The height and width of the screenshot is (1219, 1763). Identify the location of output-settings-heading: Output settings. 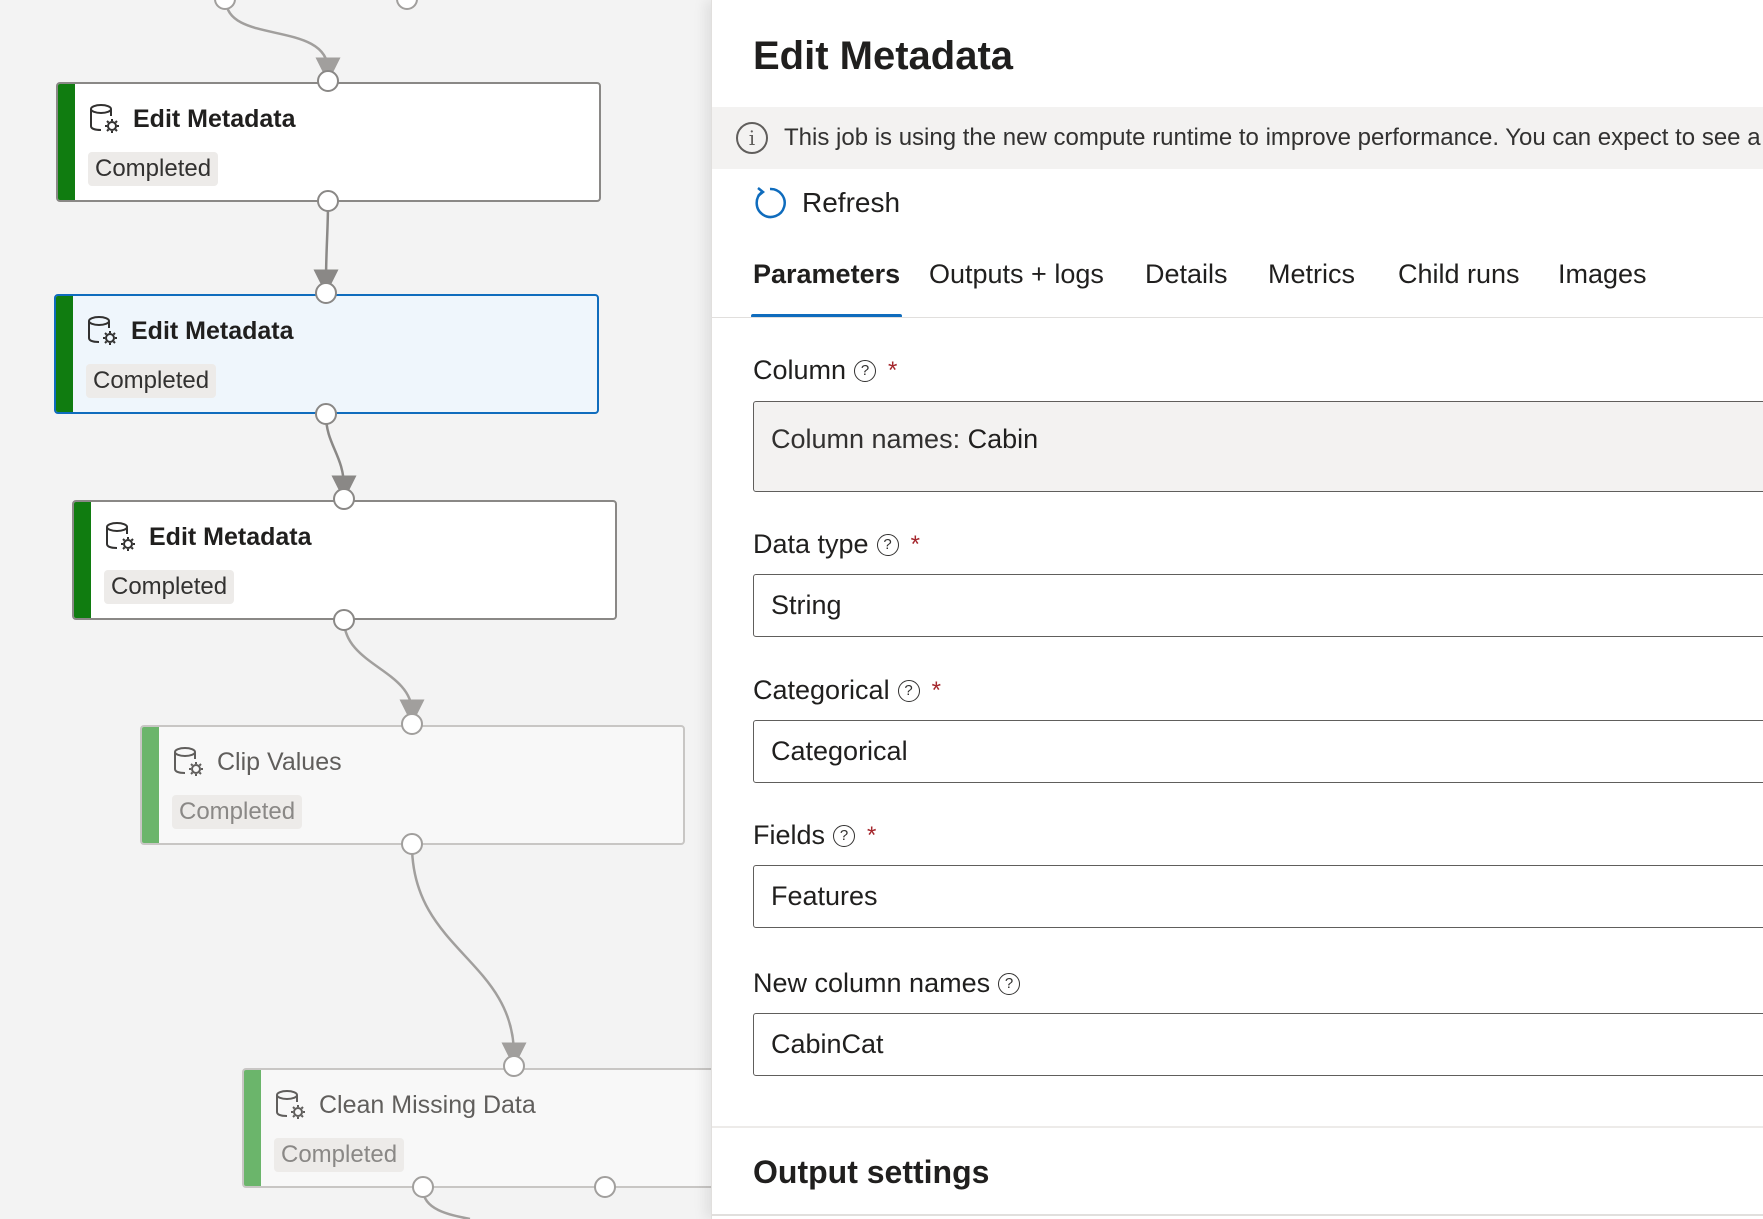
(871, 1172).